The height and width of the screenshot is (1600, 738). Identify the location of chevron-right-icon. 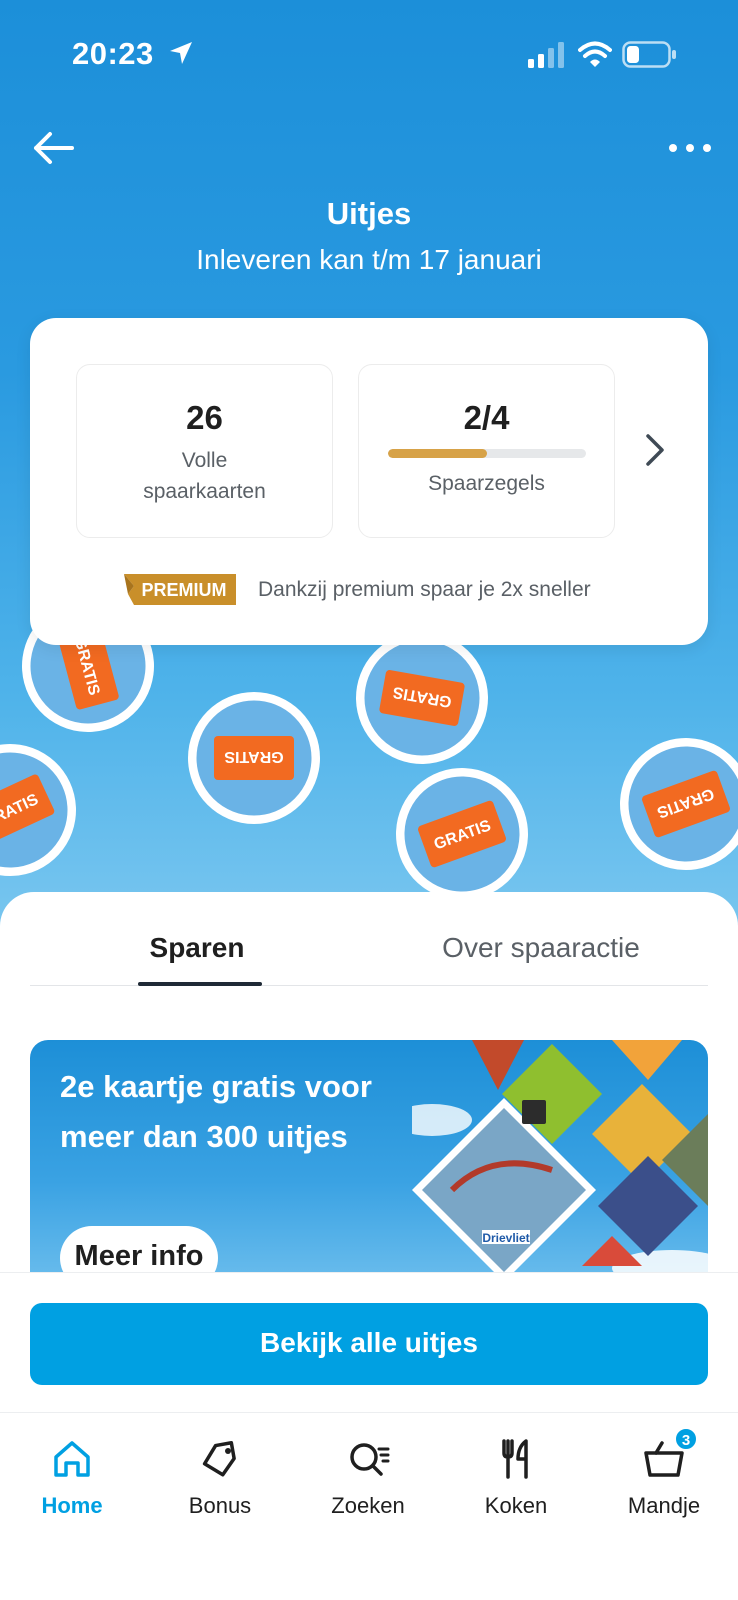
(655, 450).